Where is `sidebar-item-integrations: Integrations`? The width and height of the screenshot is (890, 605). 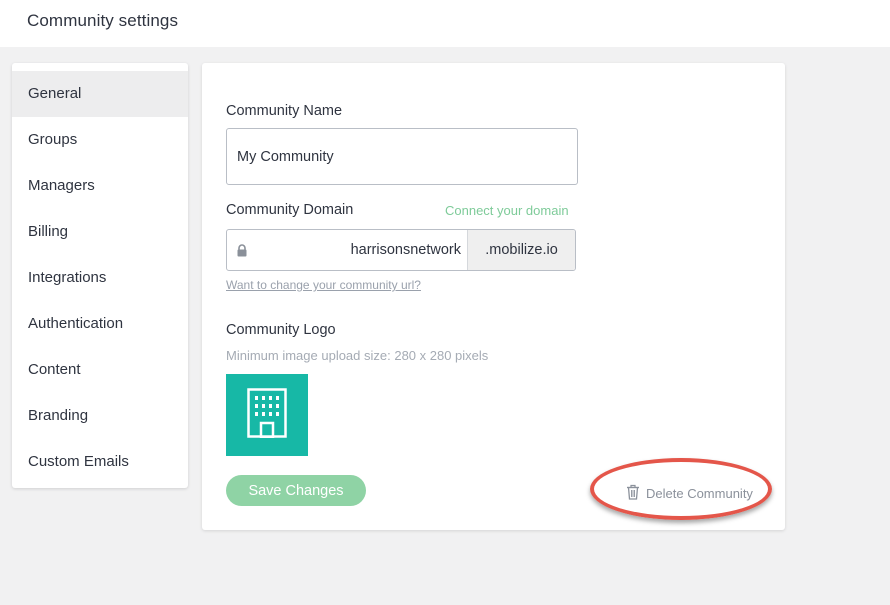
sidebar-item-integrations: Integrations is located at coordinates (100, 278).